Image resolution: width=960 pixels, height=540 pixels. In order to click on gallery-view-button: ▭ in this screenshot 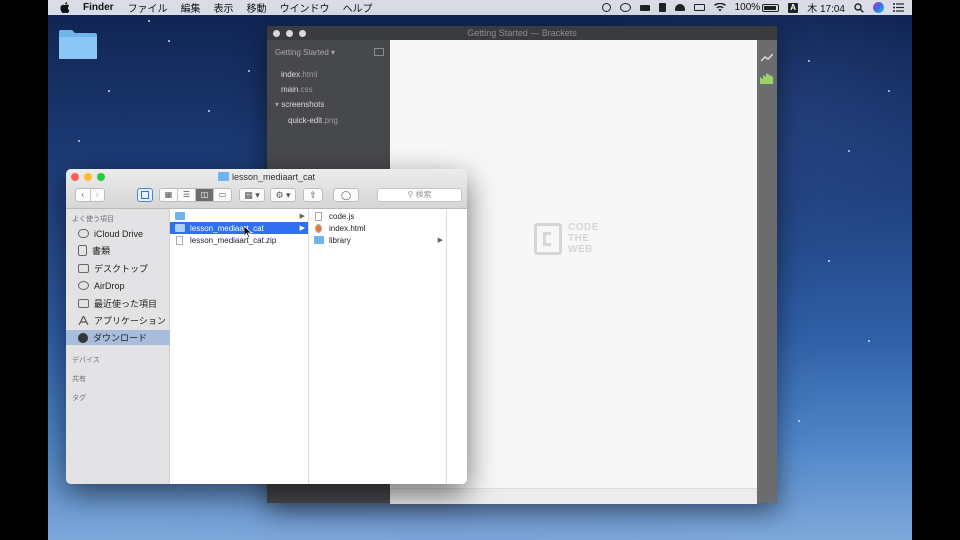, I will do `click(222, 195)`.